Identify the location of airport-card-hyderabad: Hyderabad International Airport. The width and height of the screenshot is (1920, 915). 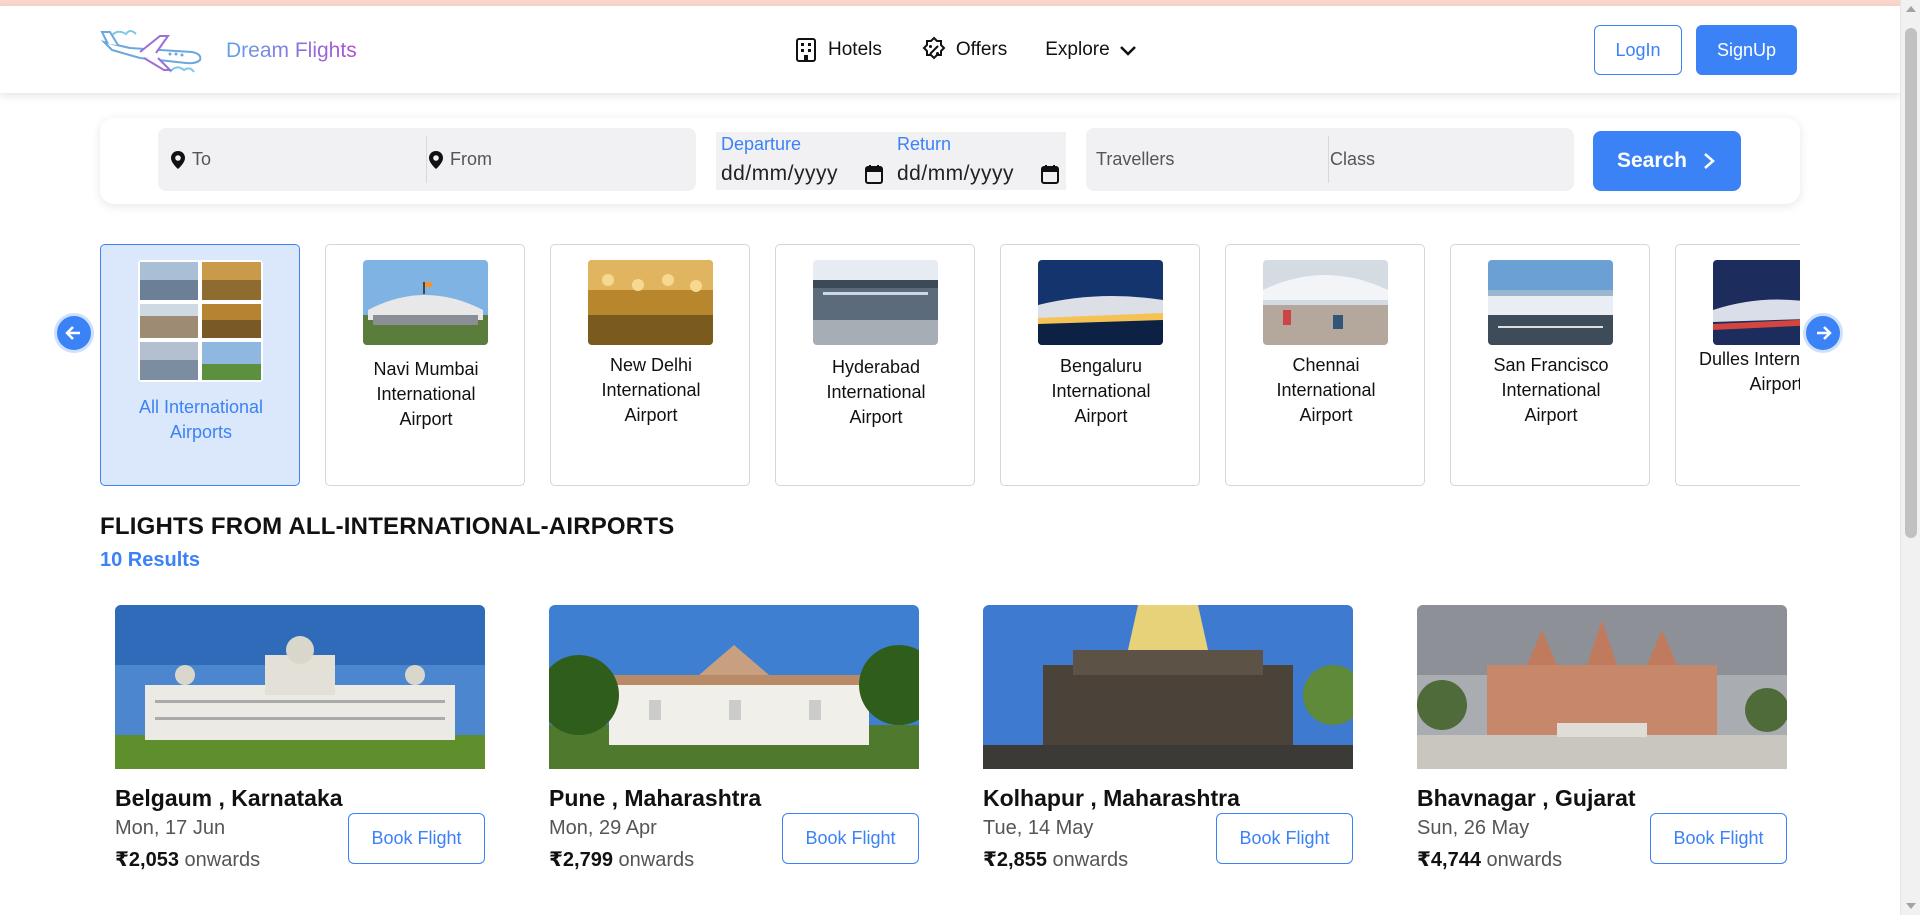
(875, 365).